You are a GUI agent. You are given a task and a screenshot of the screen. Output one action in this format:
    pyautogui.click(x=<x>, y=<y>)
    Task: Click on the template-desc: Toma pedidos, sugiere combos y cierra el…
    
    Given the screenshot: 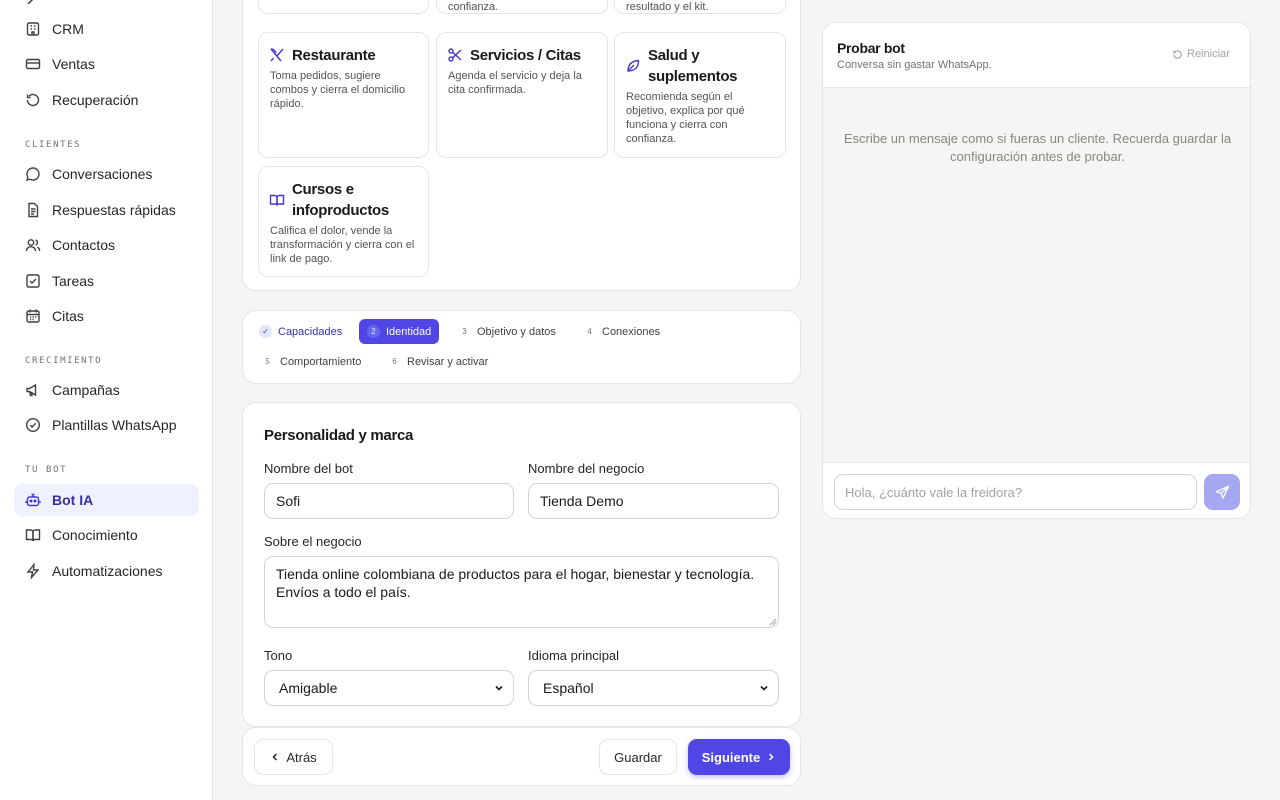 What is the action you would take?
    pyautogui.click(x=338, y=90)
    